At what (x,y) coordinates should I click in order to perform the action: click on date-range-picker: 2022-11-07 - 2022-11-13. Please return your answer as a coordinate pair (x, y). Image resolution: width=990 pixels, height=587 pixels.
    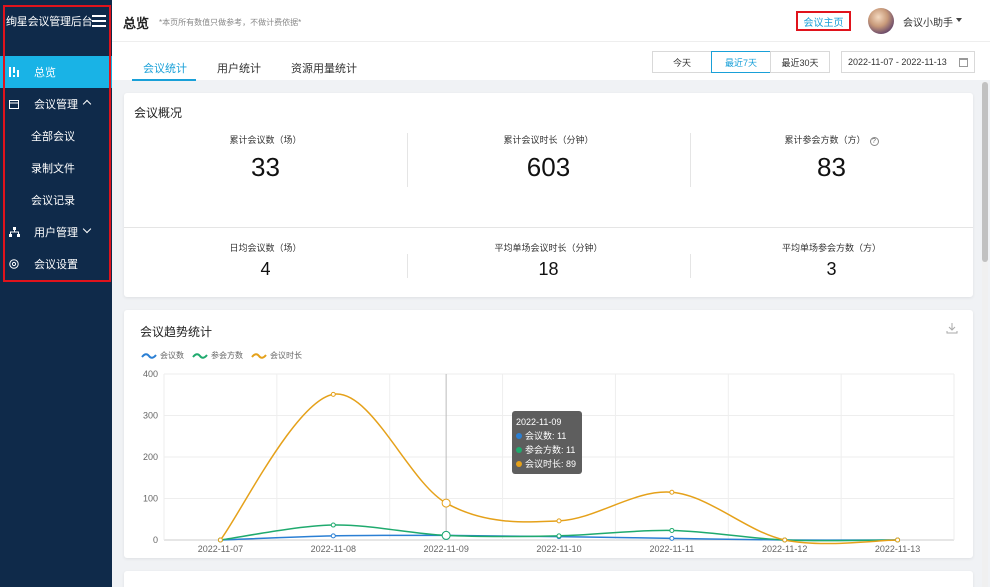
    Looking at the image, I should click on (908, 62).